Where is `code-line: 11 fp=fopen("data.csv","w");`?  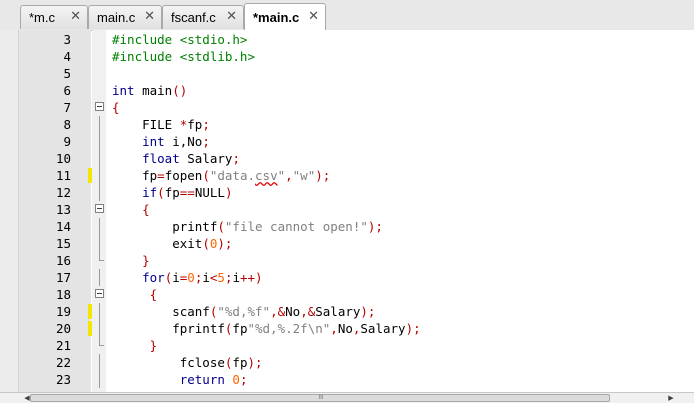 code-line: 11 fp=fopen("data.csv","w"); is located at coordinates (347, 175).